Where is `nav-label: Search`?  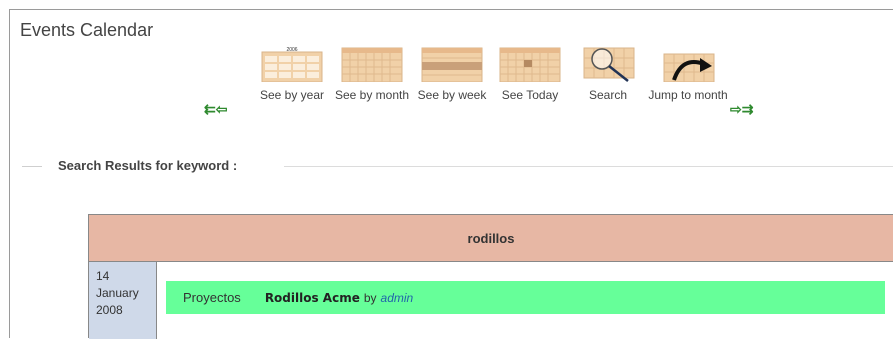
nav-label: Search is located at coordinates (608, 95).